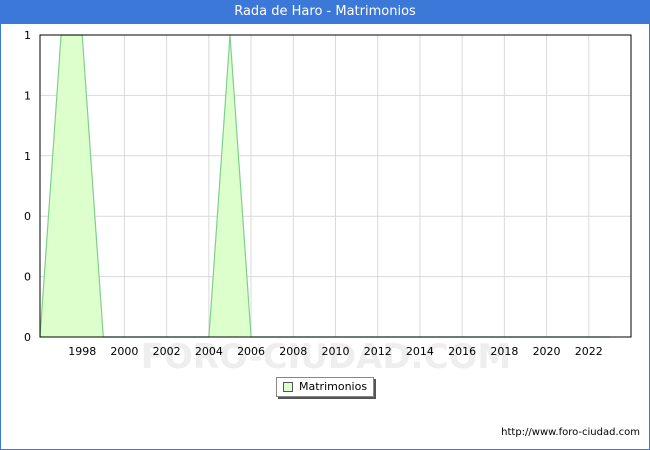  Describe the element at coordinates (547, 351) in the screenshot. I see `x-tick-label: 2020` at that location.